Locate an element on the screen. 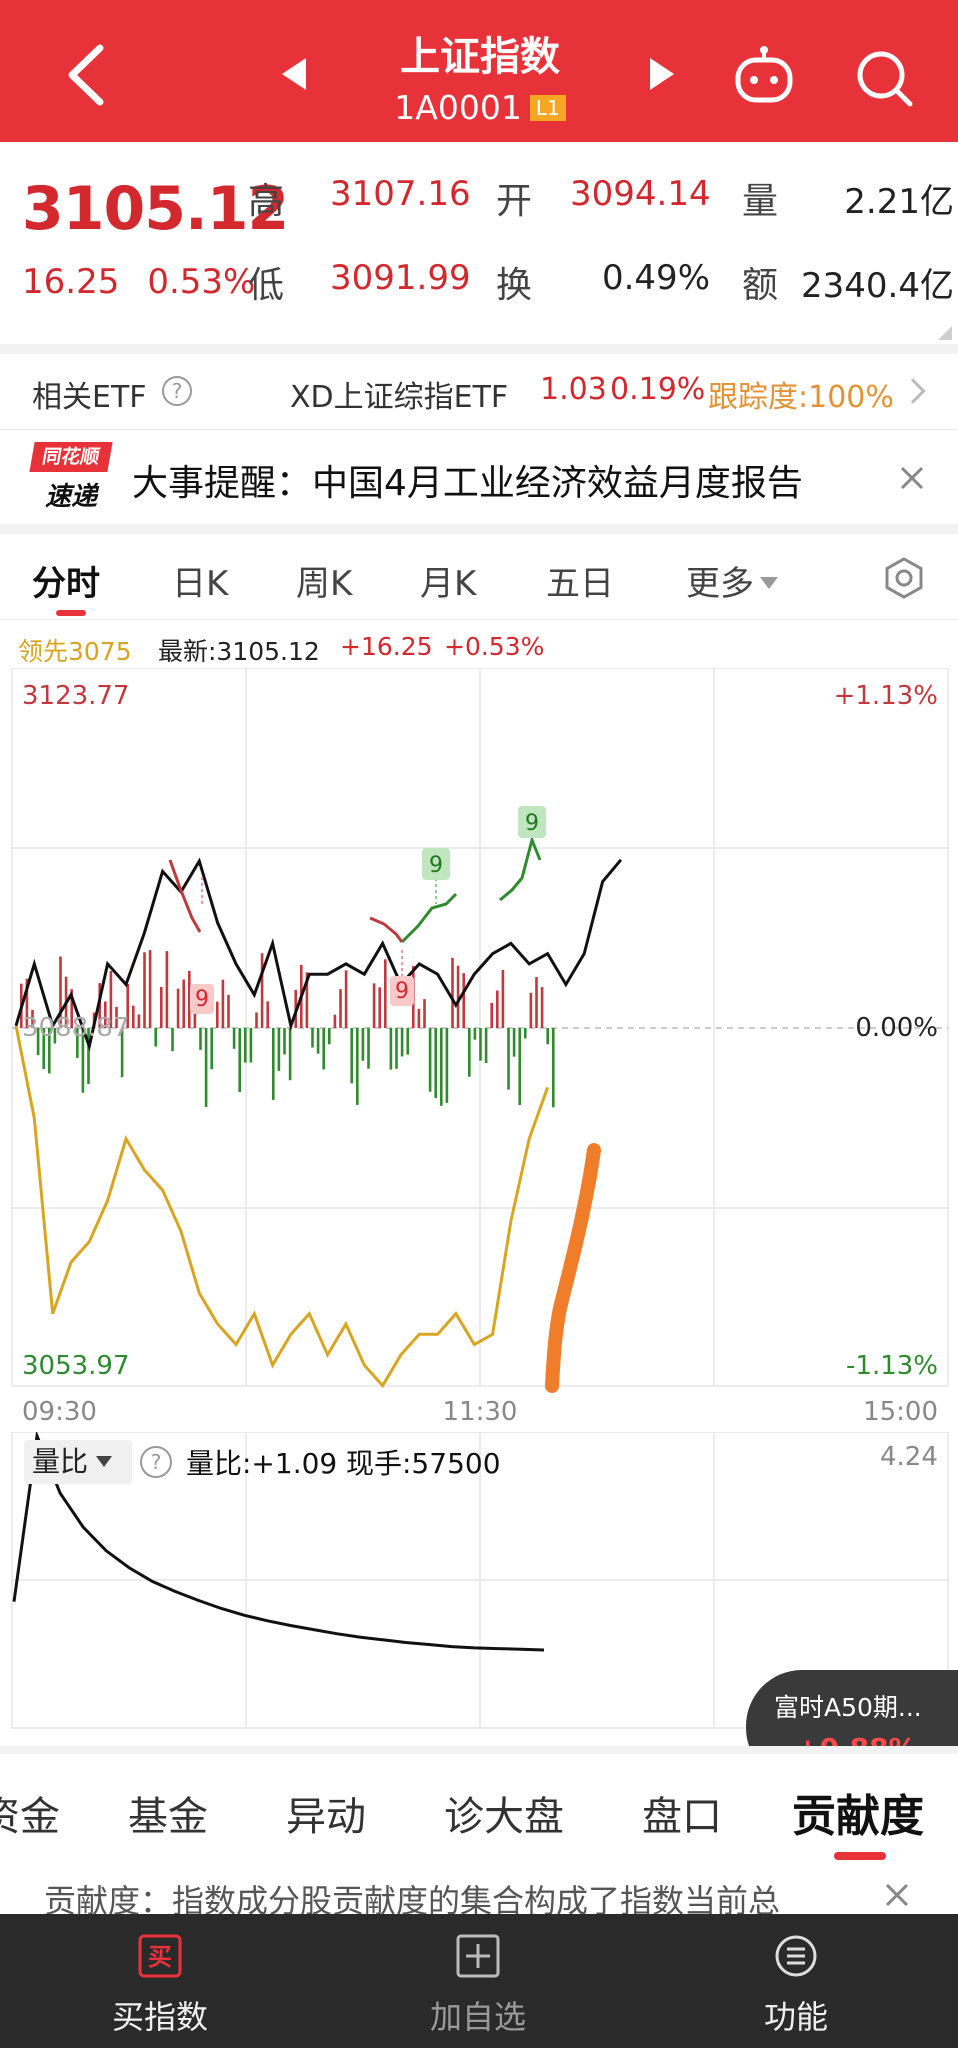 This screenshot has width=958, height=2048. indicator-selector: 量比 is located at coordinates (78, 1462).